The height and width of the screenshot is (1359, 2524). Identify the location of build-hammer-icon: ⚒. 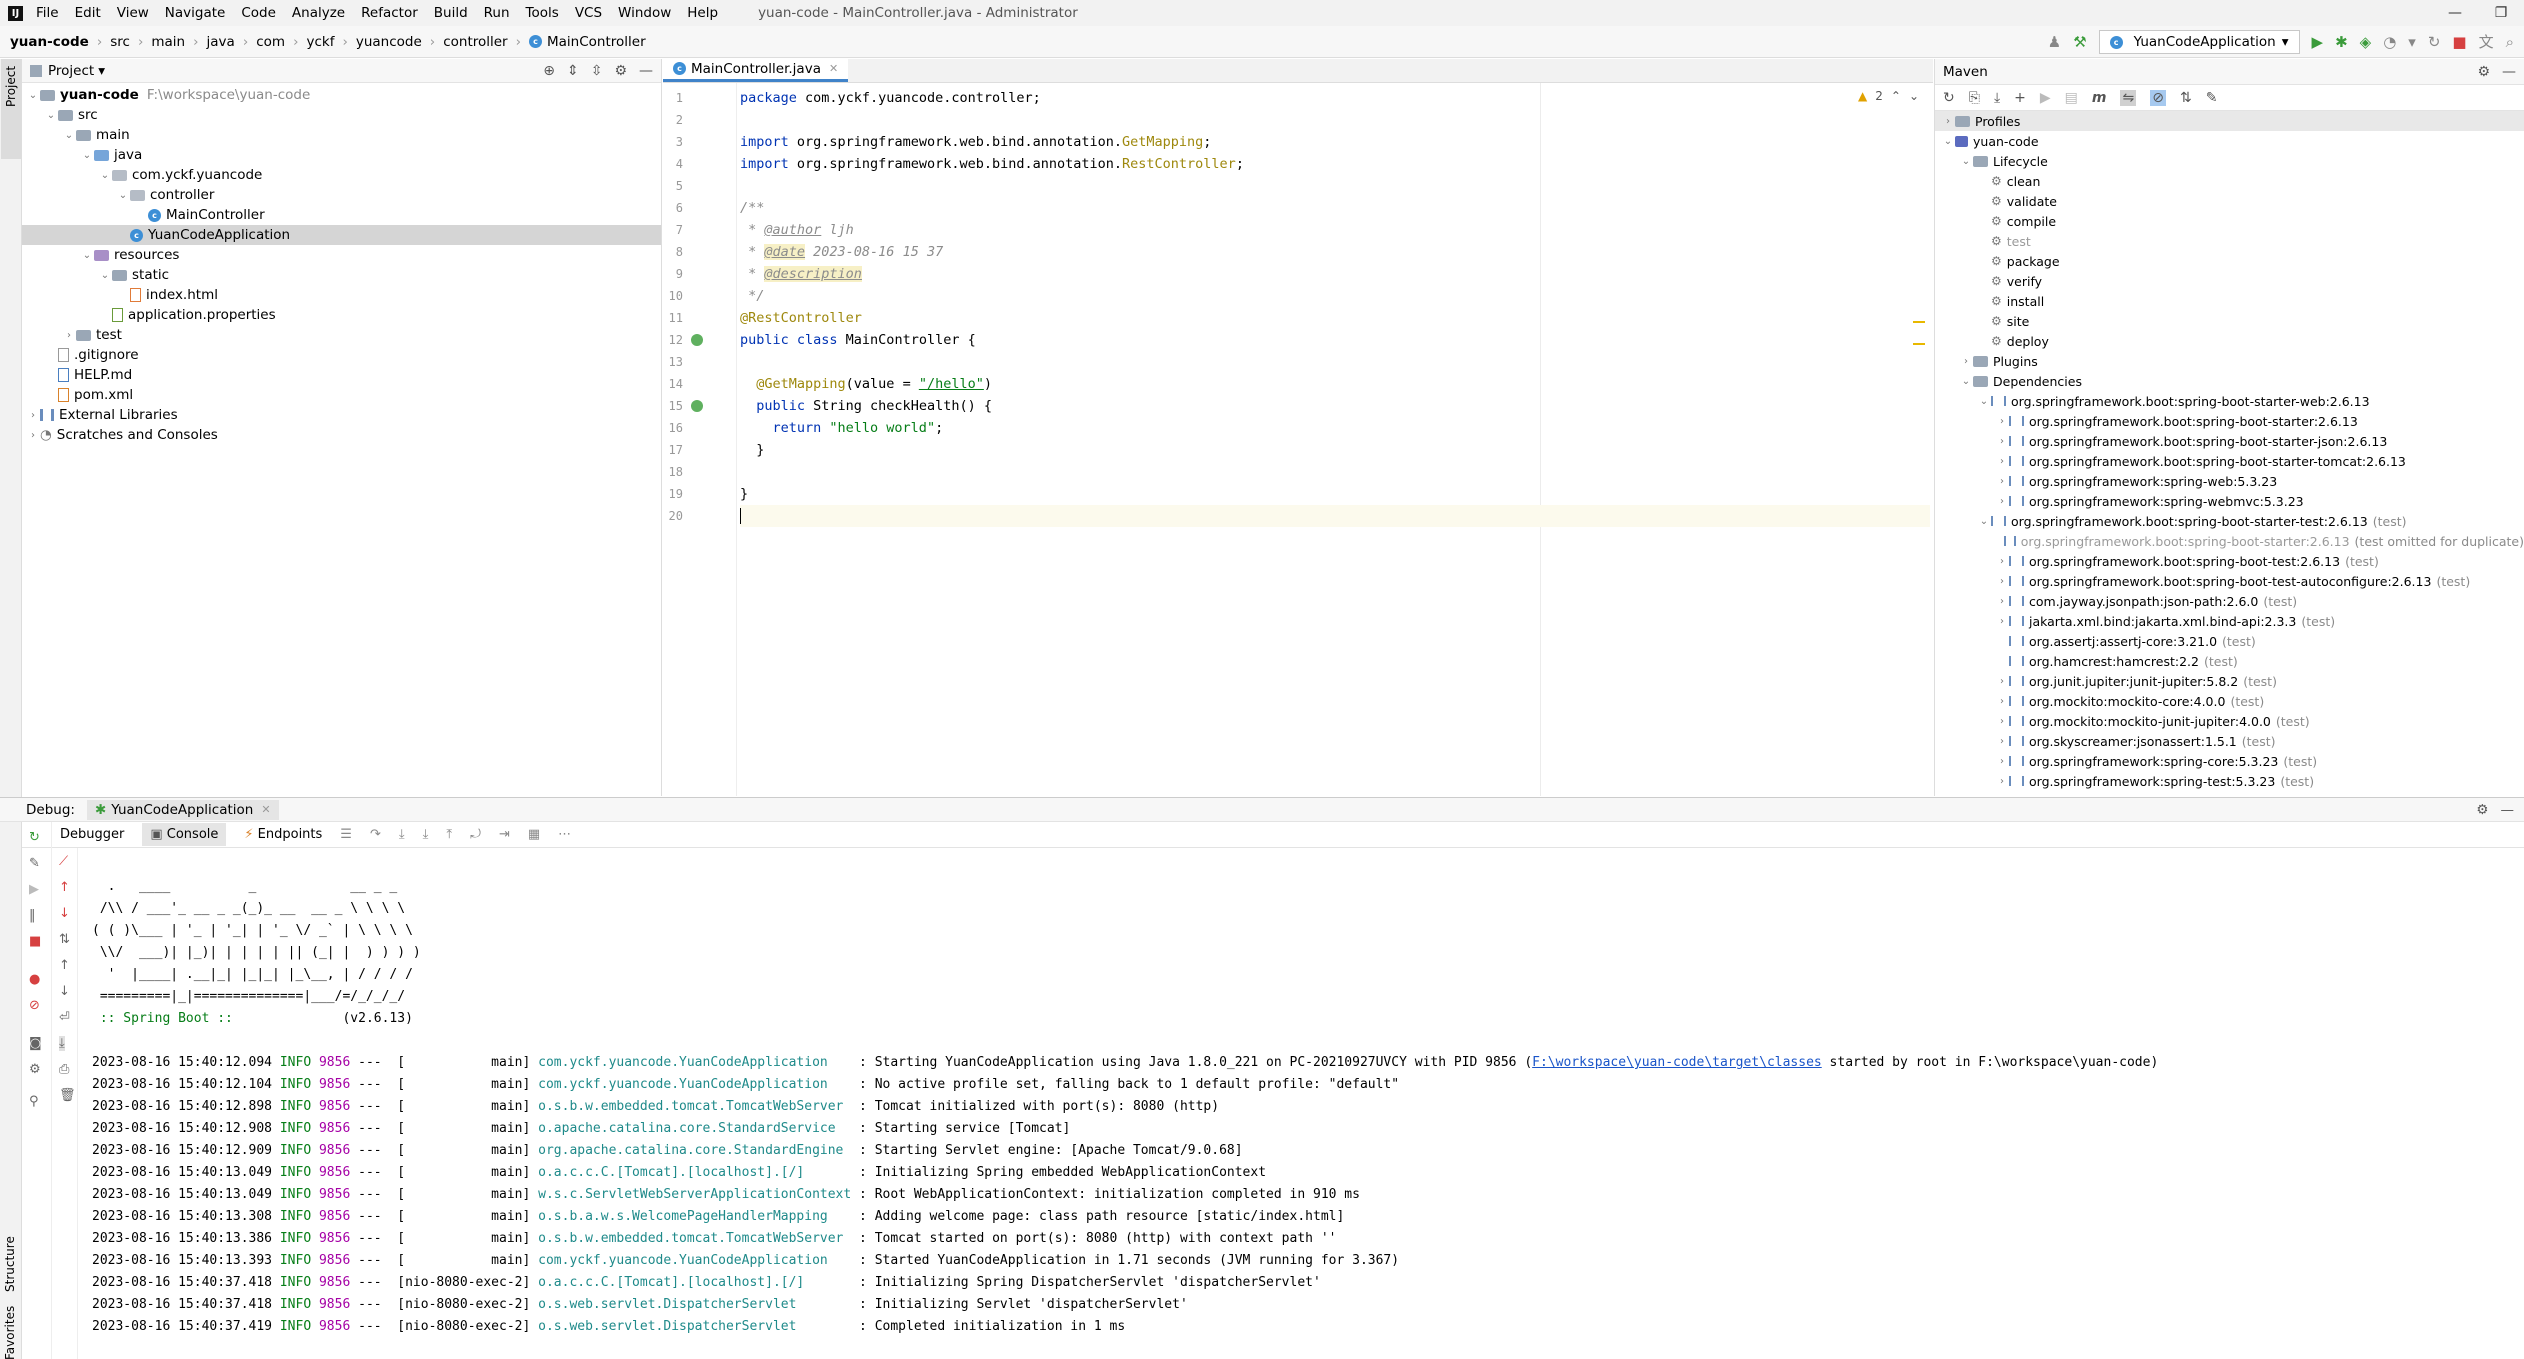
(2079, 42).